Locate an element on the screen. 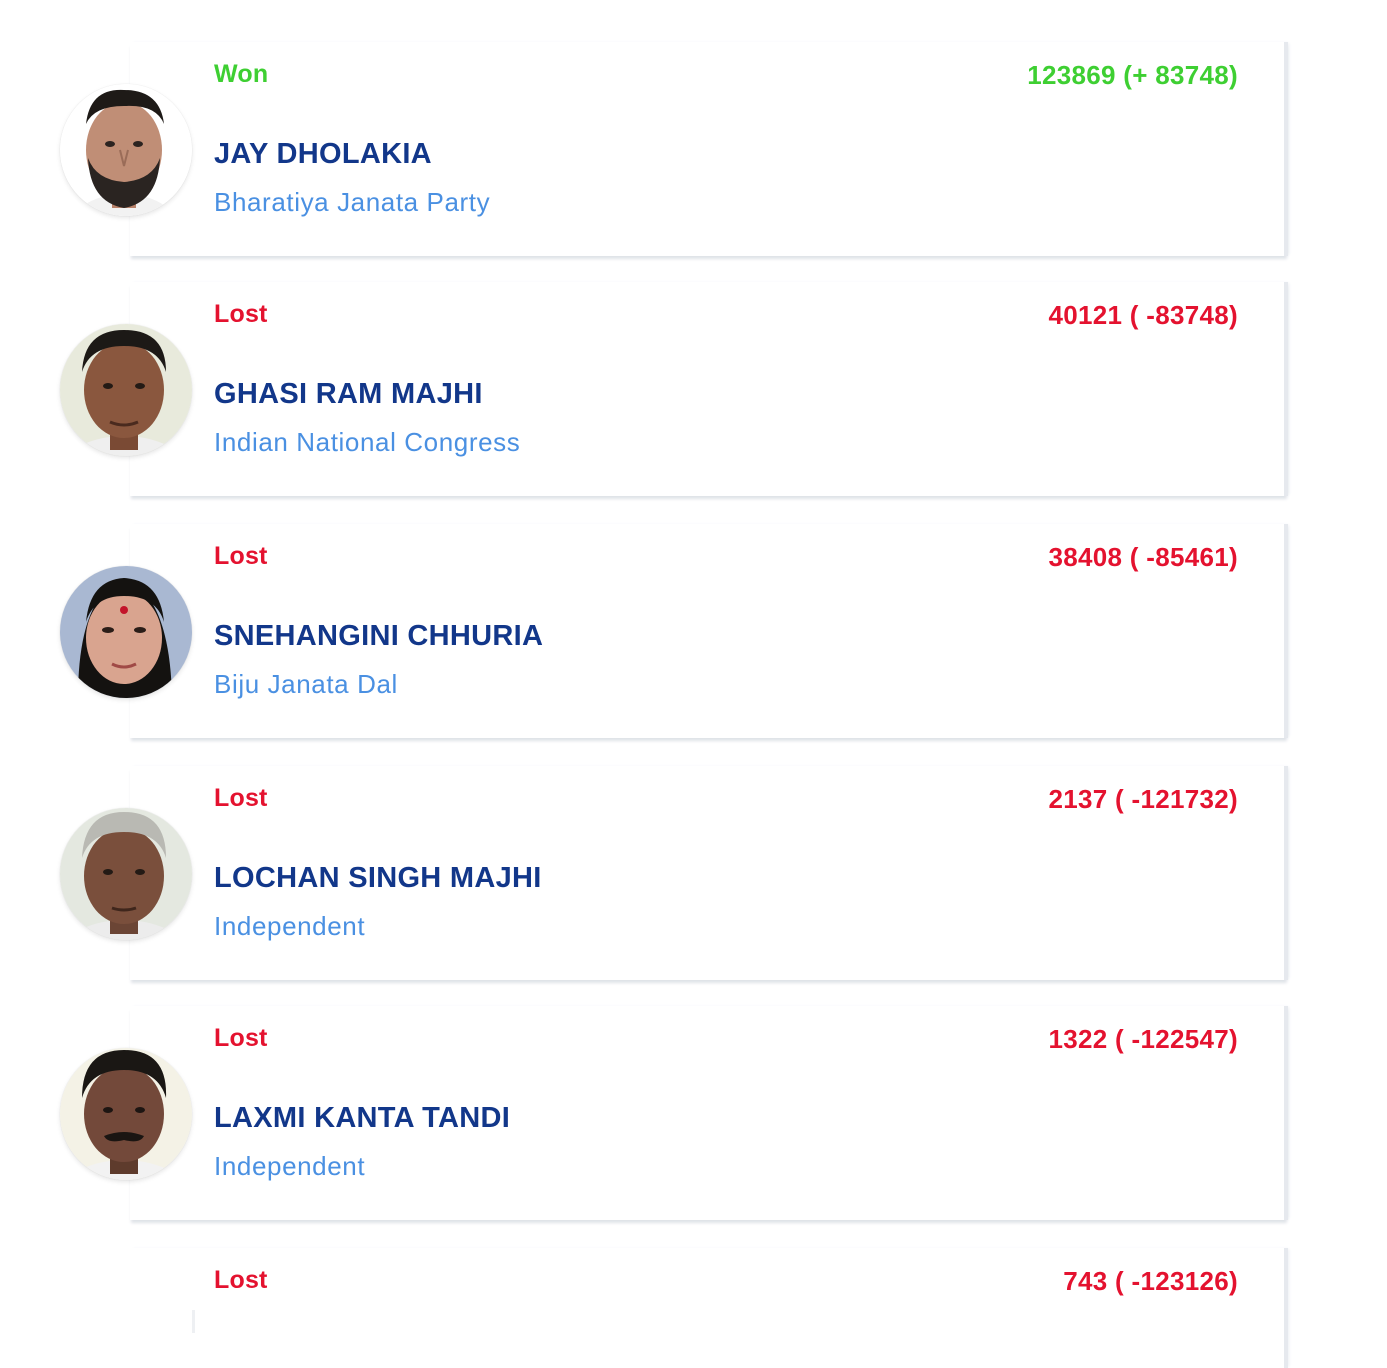 This screenshot has width=1387, height=1368. candidate-card: Lost 743 ( -123126) is located at coordinates (709, 1308).